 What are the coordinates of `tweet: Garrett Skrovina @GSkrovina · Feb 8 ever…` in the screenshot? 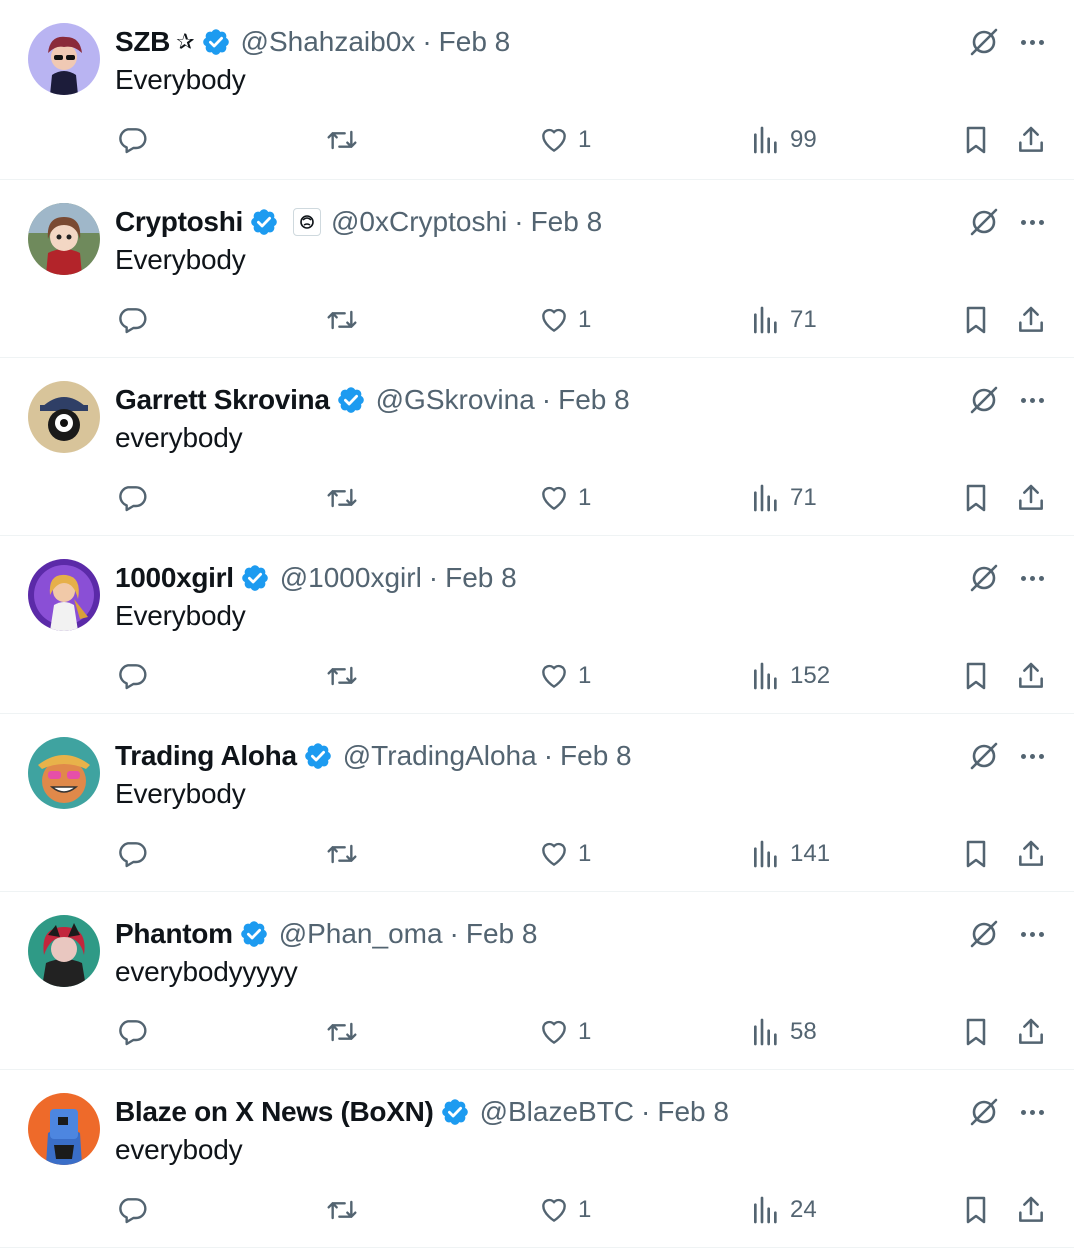 It's located at (537, 447).